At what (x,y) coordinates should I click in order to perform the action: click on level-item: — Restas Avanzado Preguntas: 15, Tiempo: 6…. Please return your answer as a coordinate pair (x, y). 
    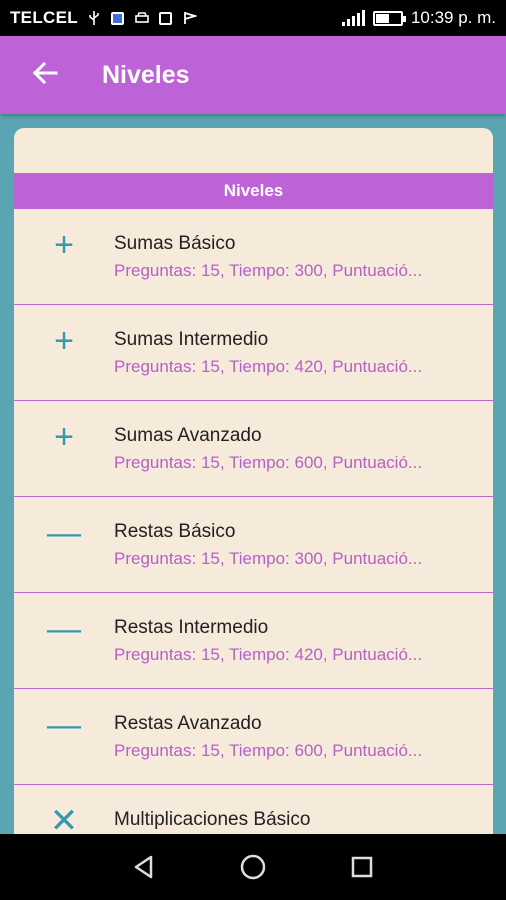
    Looking at the image, I should click on (253, 737).